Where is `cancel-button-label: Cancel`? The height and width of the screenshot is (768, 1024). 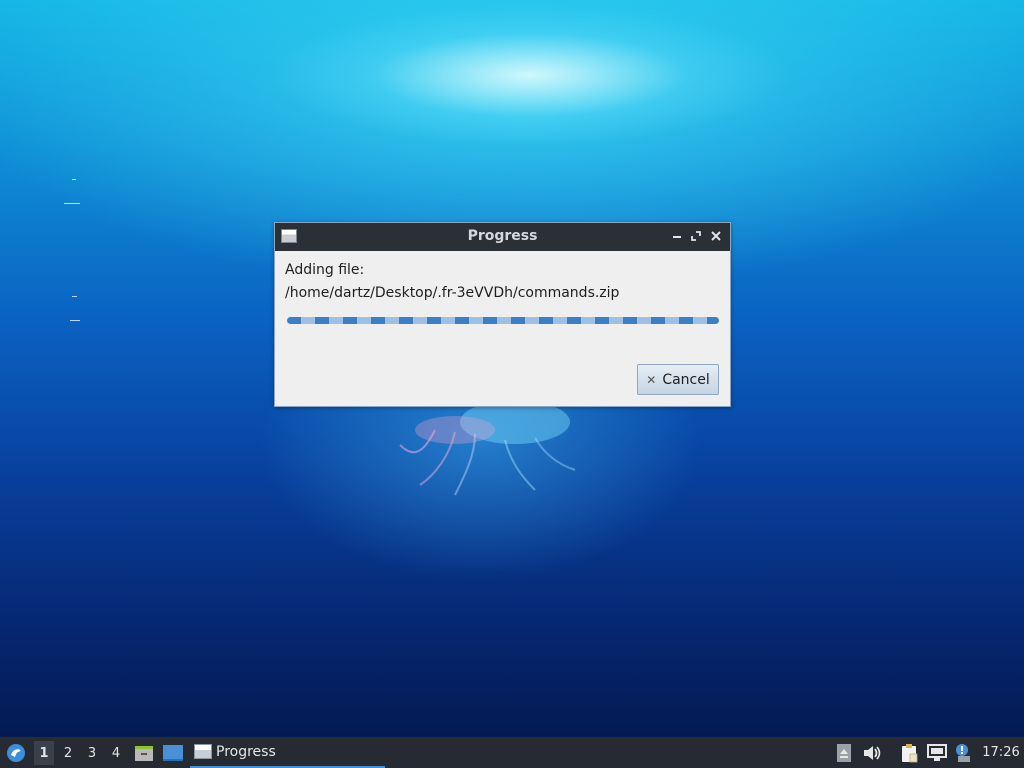
cancel-button-label: Cancel is located at coordinates (686, 379).